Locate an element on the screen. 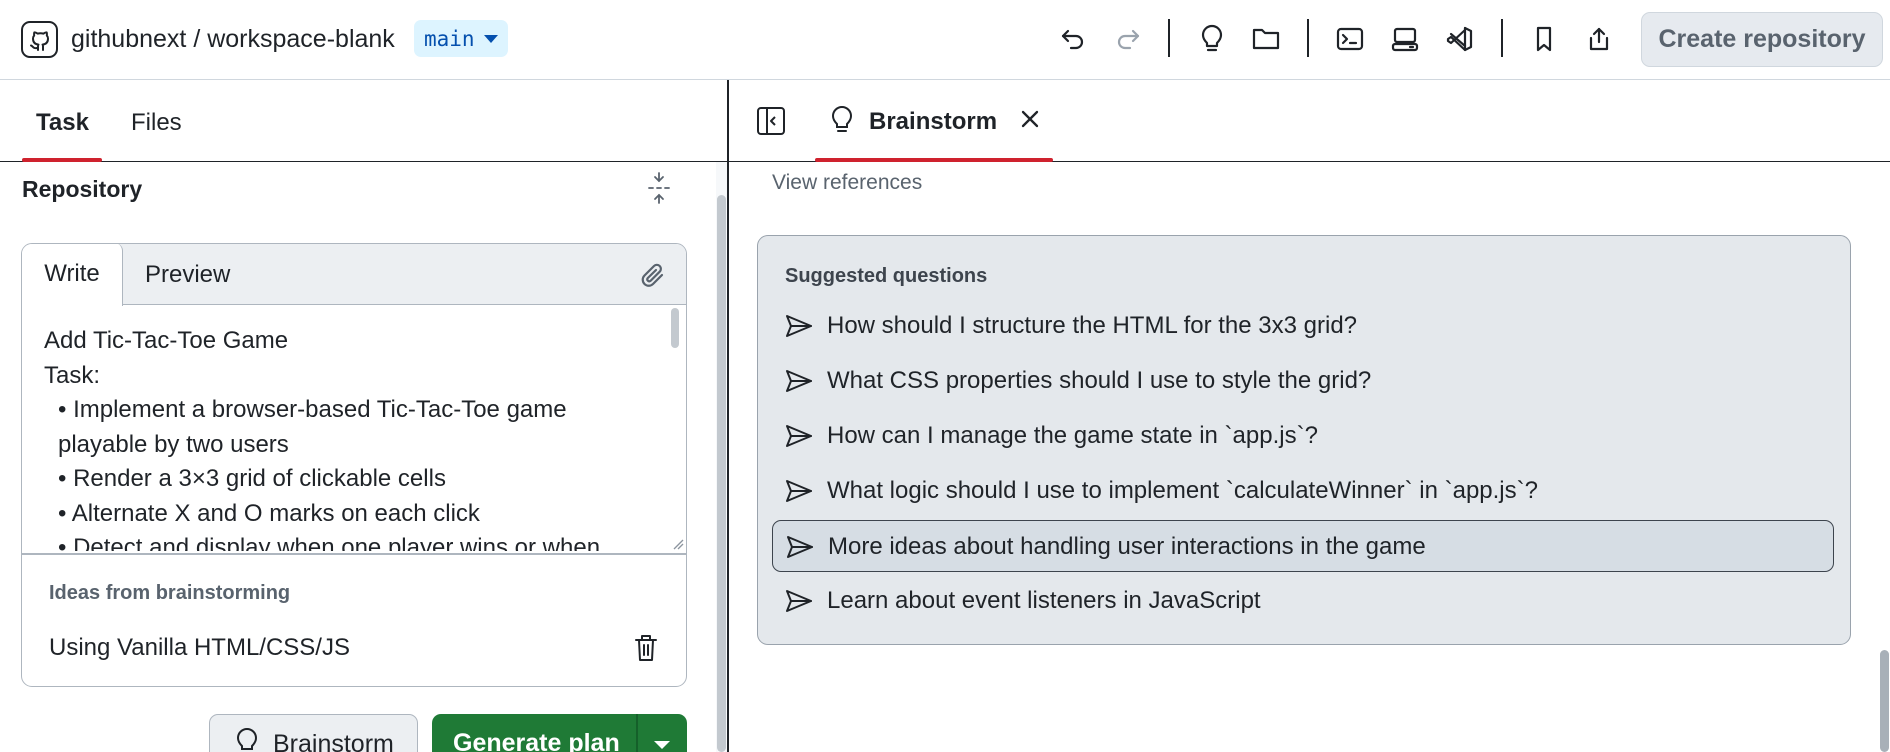 The image size is (1890, 752). editor-tab-bar: Write Preview is located at coordinates (354, 275).